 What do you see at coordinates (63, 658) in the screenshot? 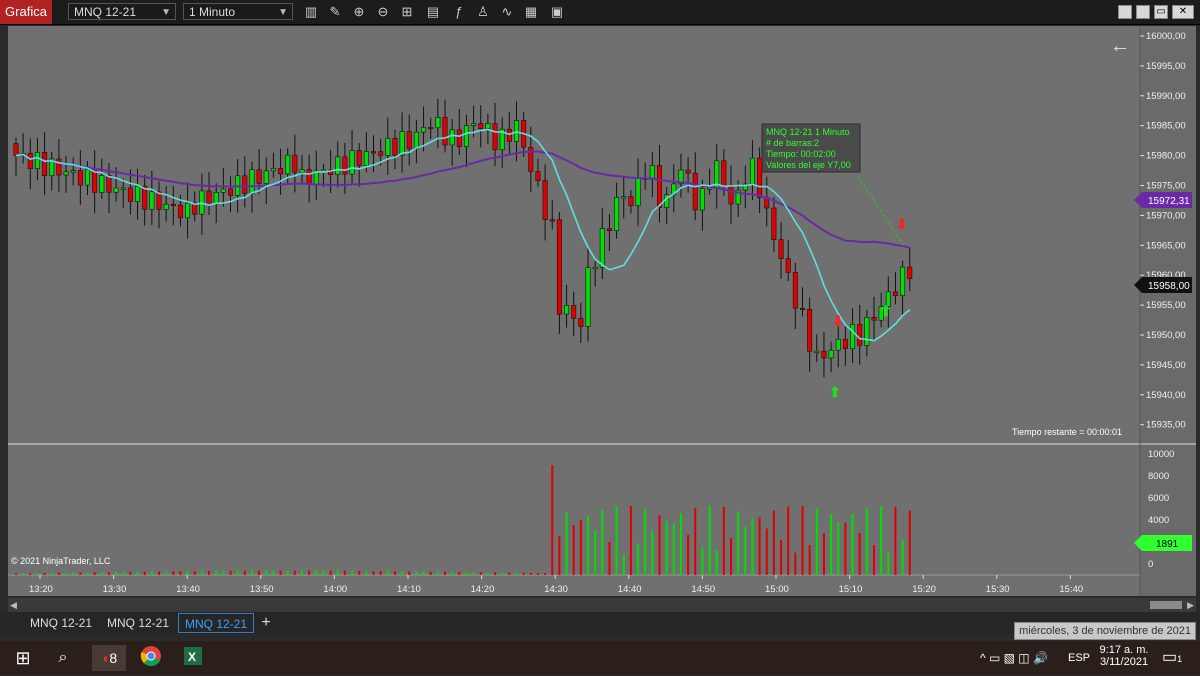
I see `search-icon: ⌕` at bounding box center [63, 658].